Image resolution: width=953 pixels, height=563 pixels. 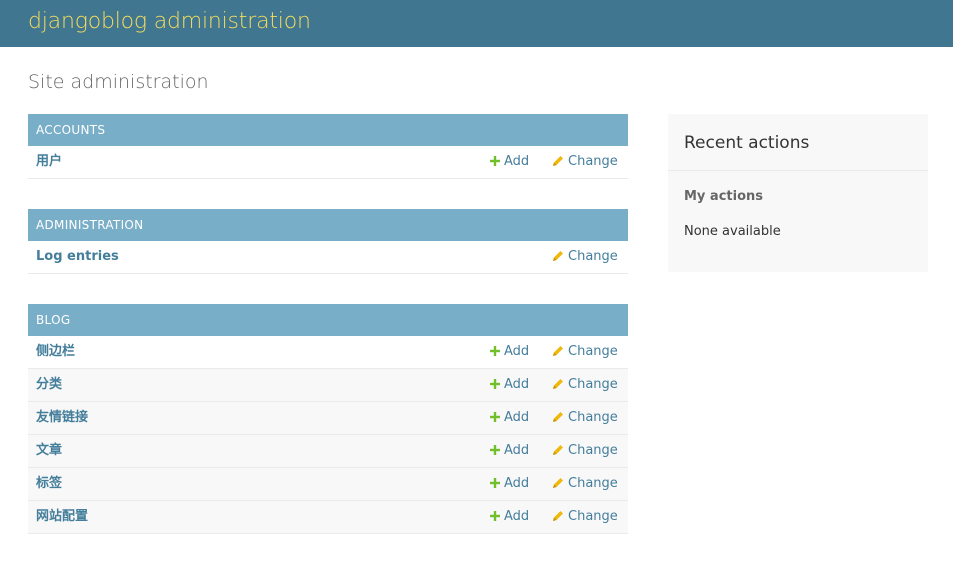 I want to click on add-article-button: Add, so click(x=509, y=451).